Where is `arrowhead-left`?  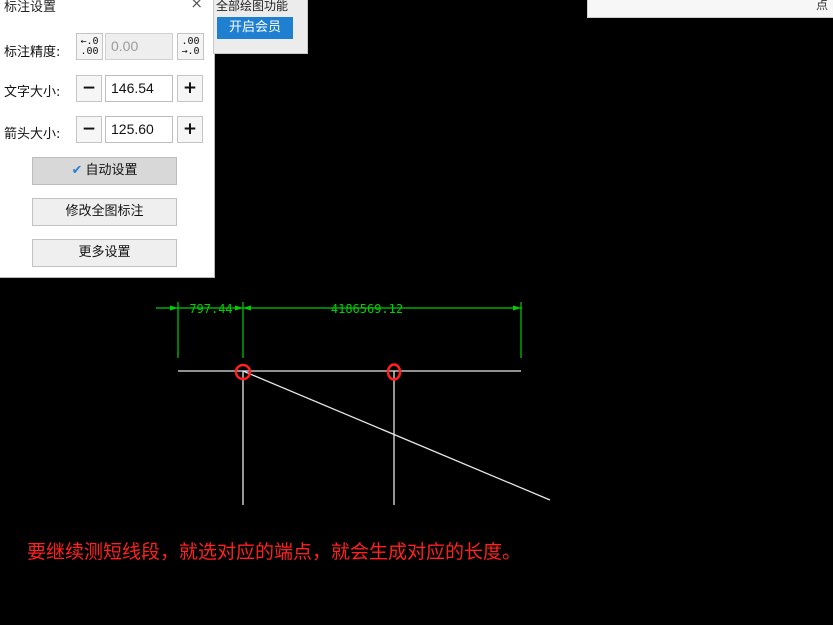
arrowhead-left is located at coordinates (174, 308).